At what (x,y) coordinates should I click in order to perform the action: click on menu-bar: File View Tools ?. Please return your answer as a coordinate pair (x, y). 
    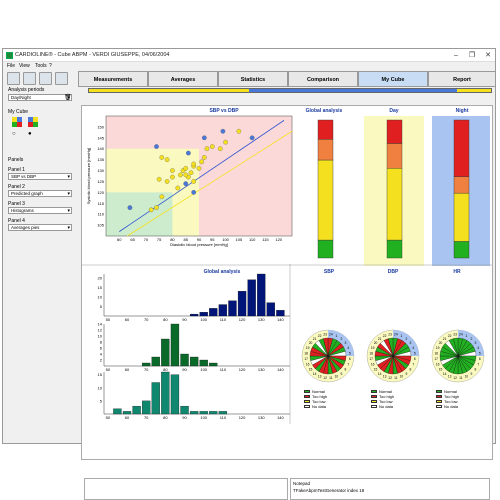
    Looking at the image, I should click on (249, 66).